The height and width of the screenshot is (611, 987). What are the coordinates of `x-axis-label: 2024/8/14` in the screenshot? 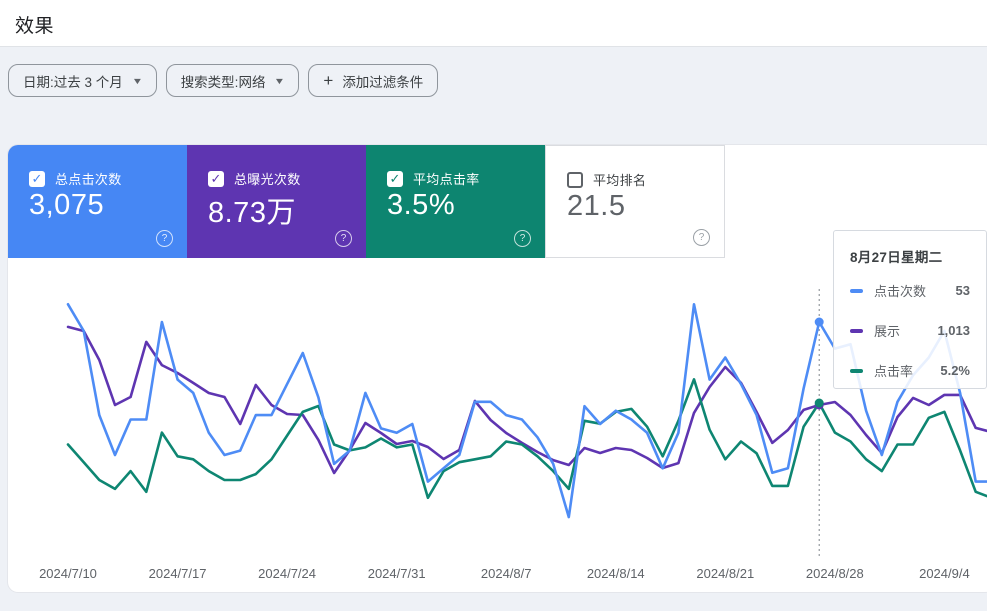 It's located at (615, 573).